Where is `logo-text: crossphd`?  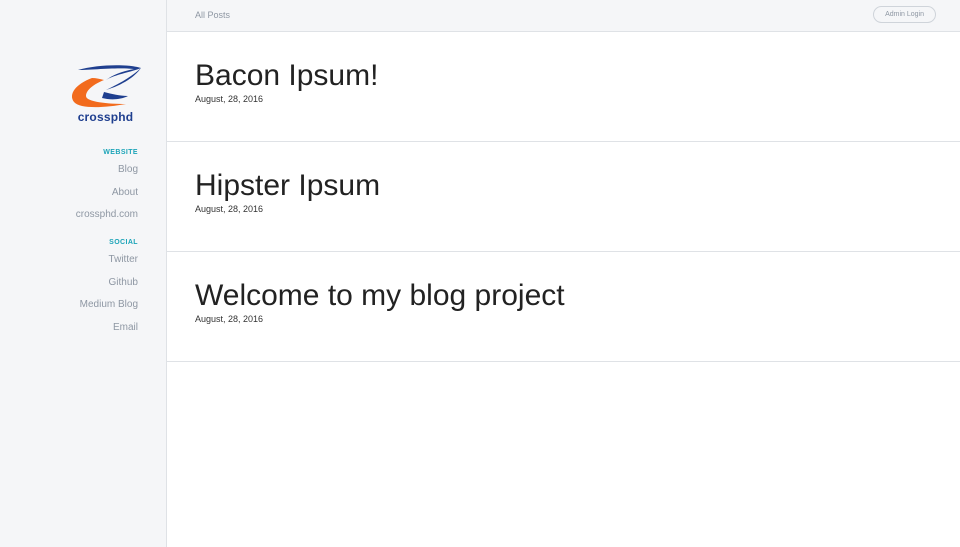
logo-text: crossphd is located at coordinates (105, 117).